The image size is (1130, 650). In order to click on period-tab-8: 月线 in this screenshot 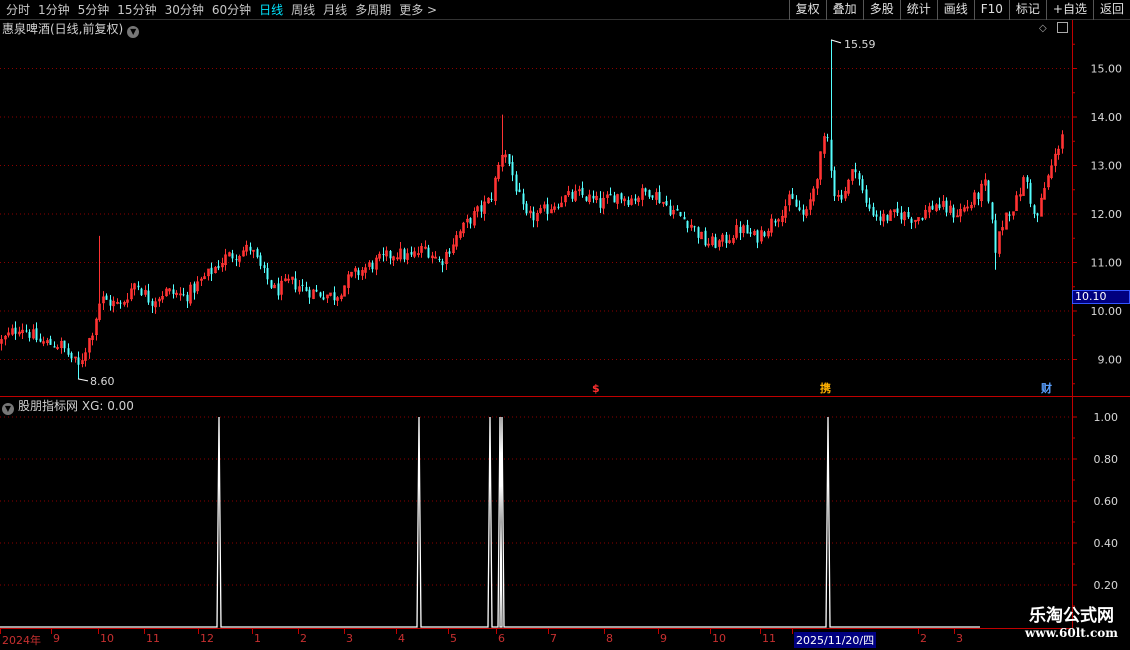, I will do `click(335, 10)`.